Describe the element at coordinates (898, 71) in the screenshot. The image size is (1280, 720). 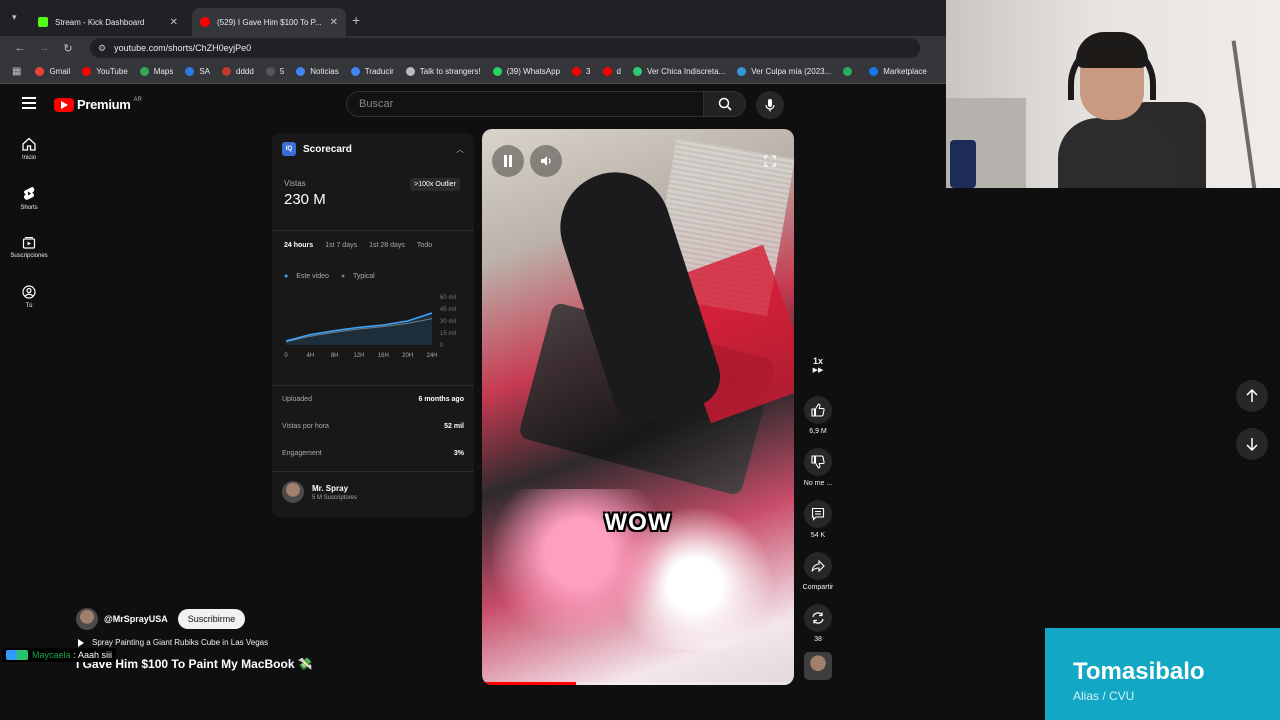
I see `bookmark-item: Marketplace` at that location.